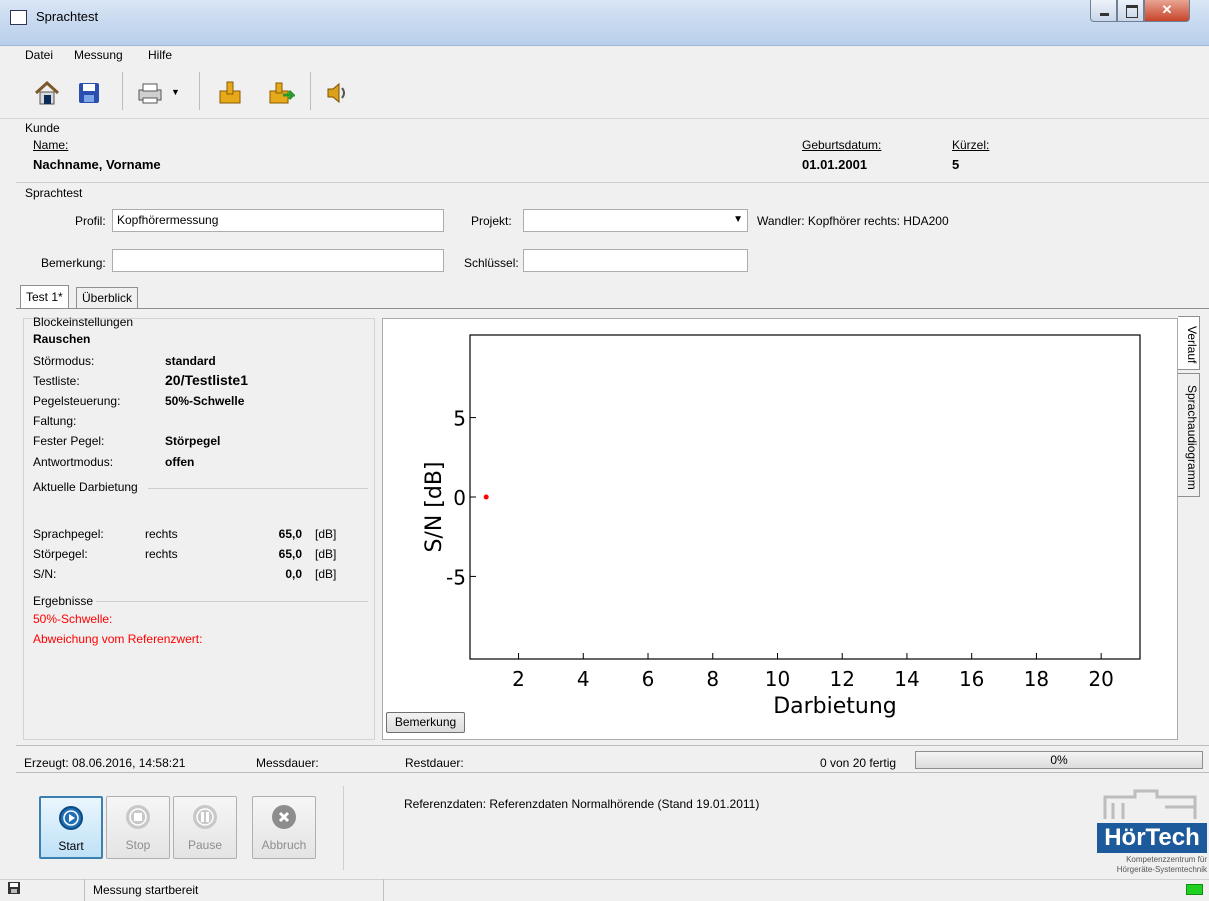 The width and height of the screenshot is (1209, 901). I want to click on name-label: Name:, so click(51, 145).